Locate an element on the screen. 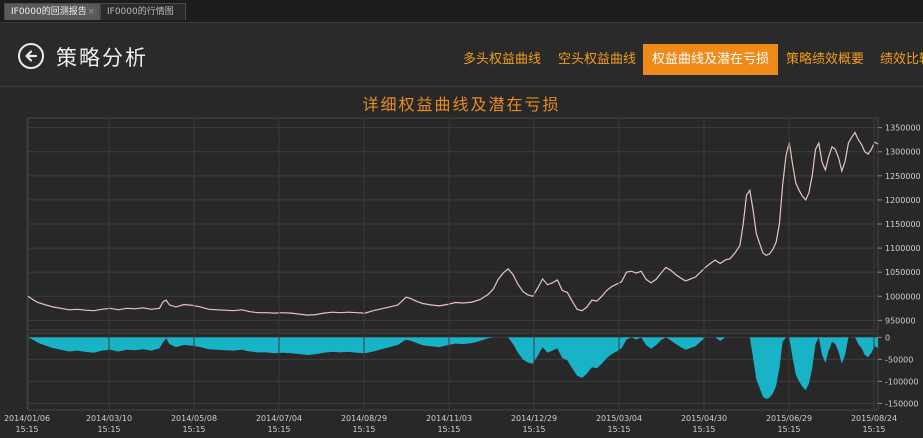 This screenshot has height=438, width=923. x-tick-date: 2014/08/29 is located at coordinates (364, 418).